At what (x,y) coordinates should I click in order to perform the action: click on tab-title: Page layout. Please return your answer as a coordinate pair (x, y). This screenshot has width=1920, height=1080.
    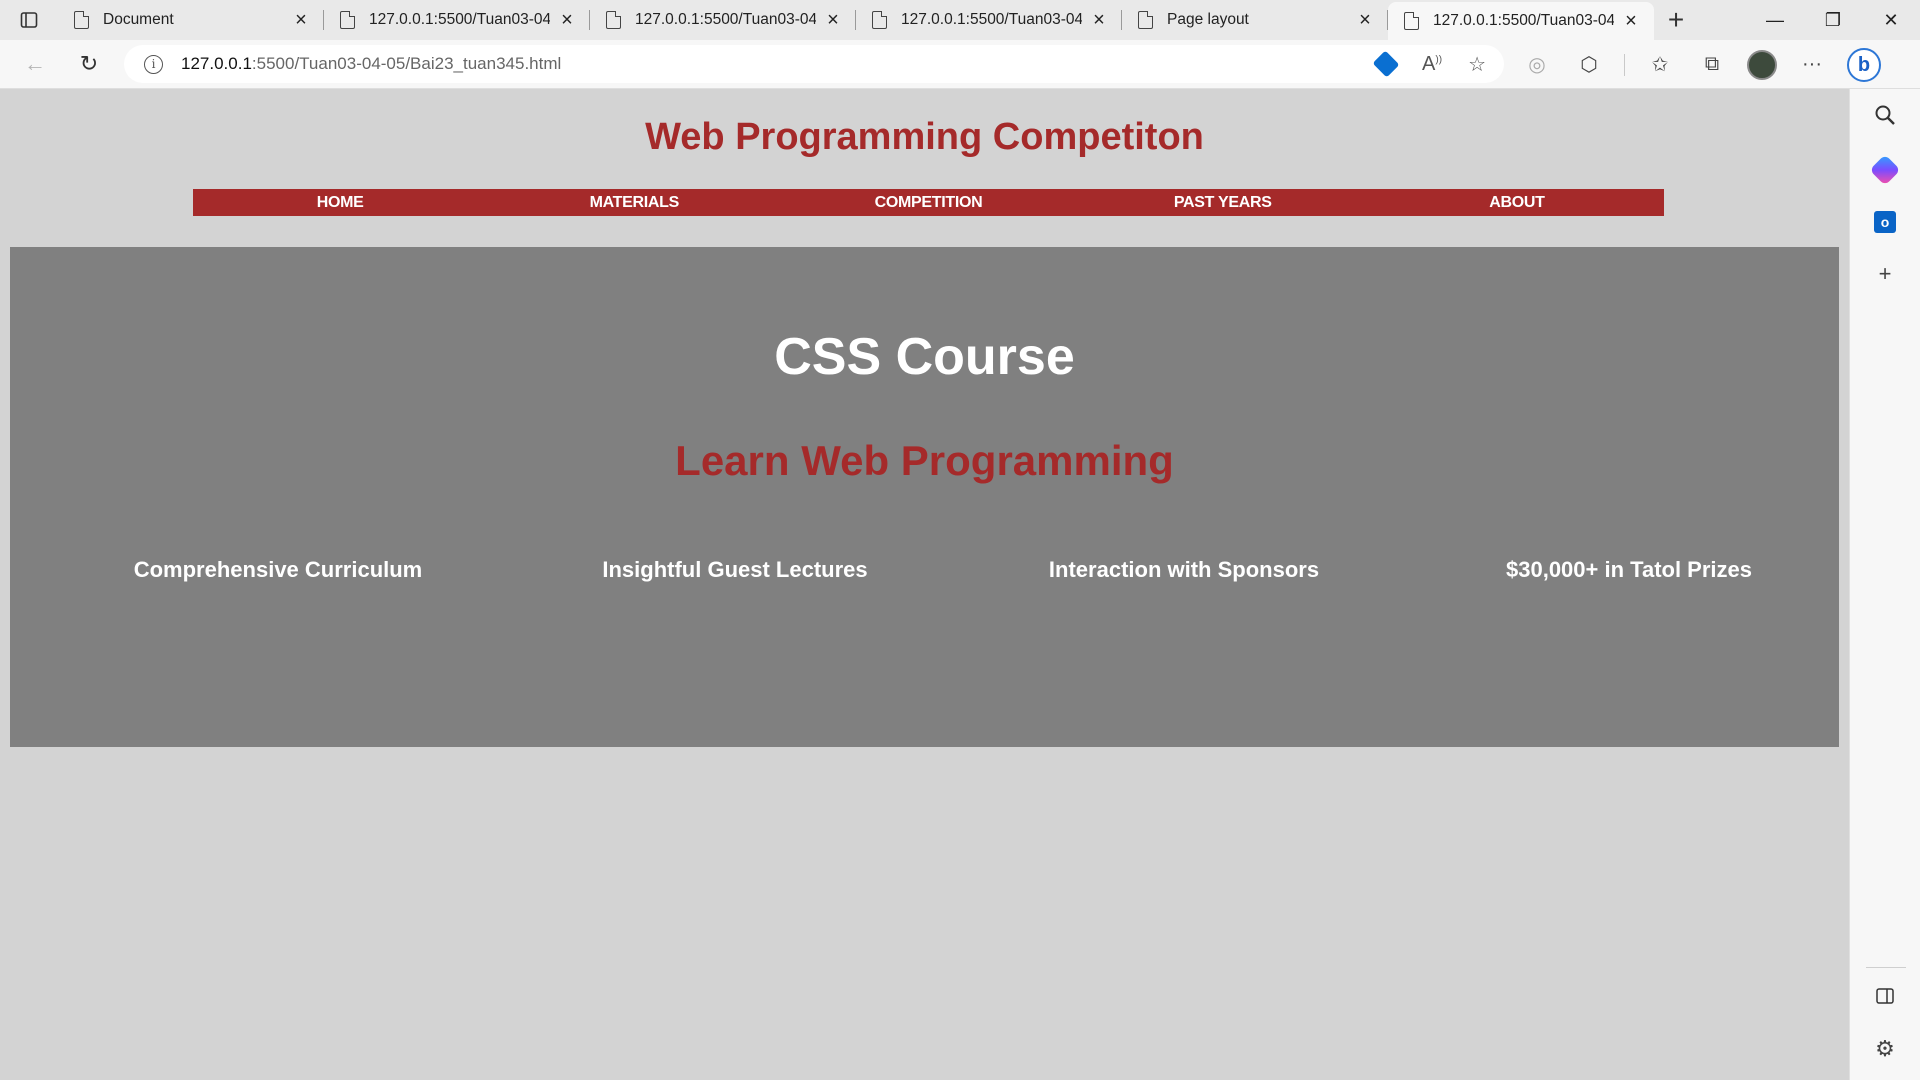
    Looking at the image, I should click on (1208, 19).